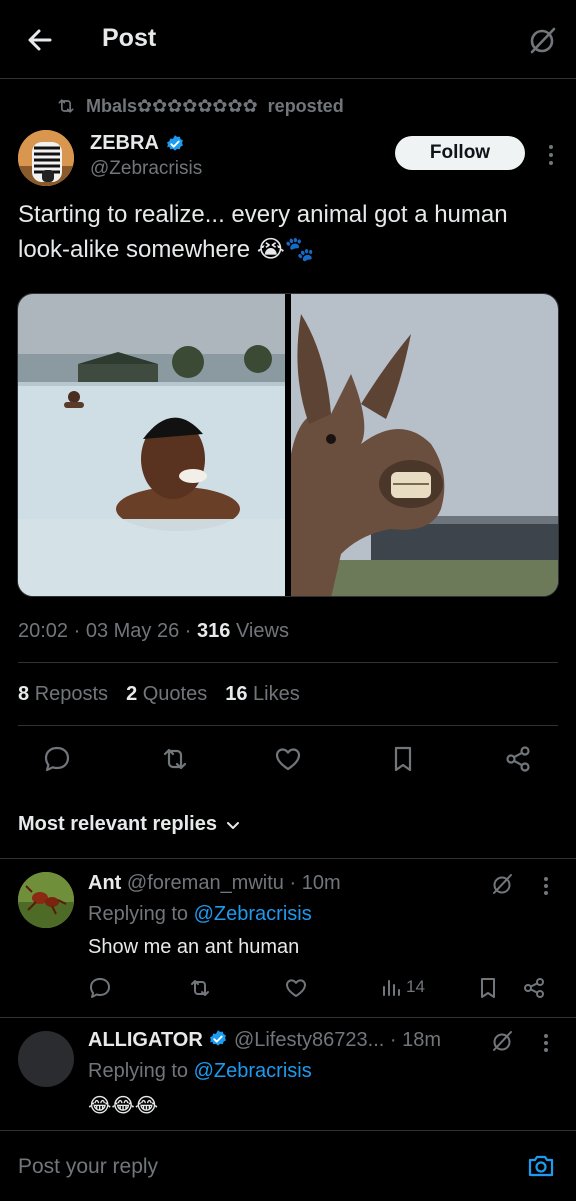 The height and width of the screenshot is (1201, 576). Describe the element at coordinates (146, 169) in the screenshot. I see `author-handle: @Zebracrisis` at that location.